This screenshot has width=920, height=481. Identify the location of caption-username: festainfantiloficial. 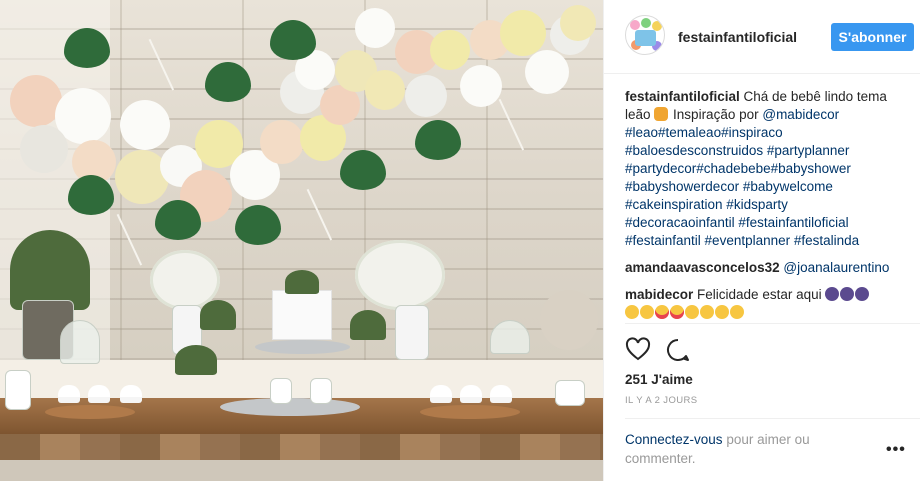
(682, 96).